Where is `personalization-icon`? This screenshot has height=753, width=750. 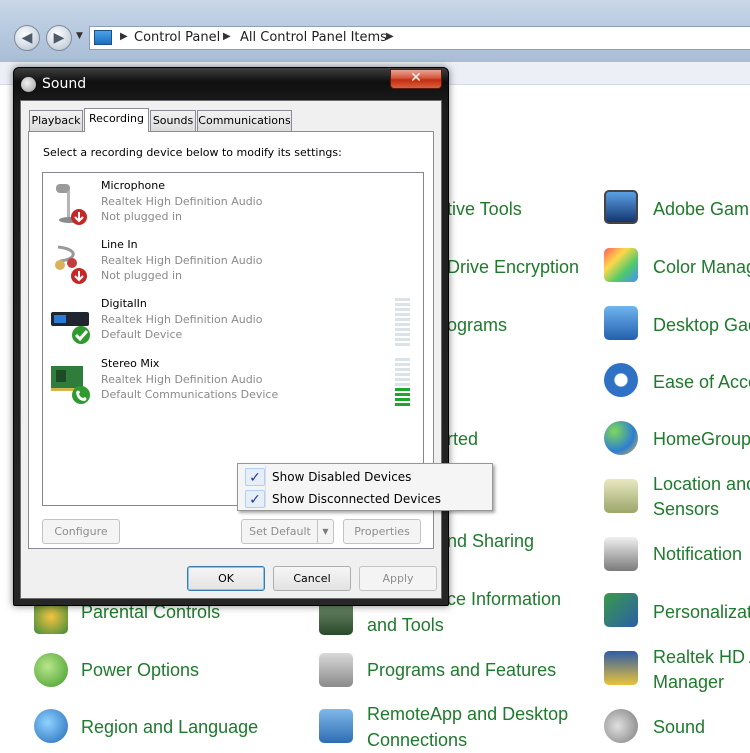
personalization-icon is located at coordinates (621, 610).